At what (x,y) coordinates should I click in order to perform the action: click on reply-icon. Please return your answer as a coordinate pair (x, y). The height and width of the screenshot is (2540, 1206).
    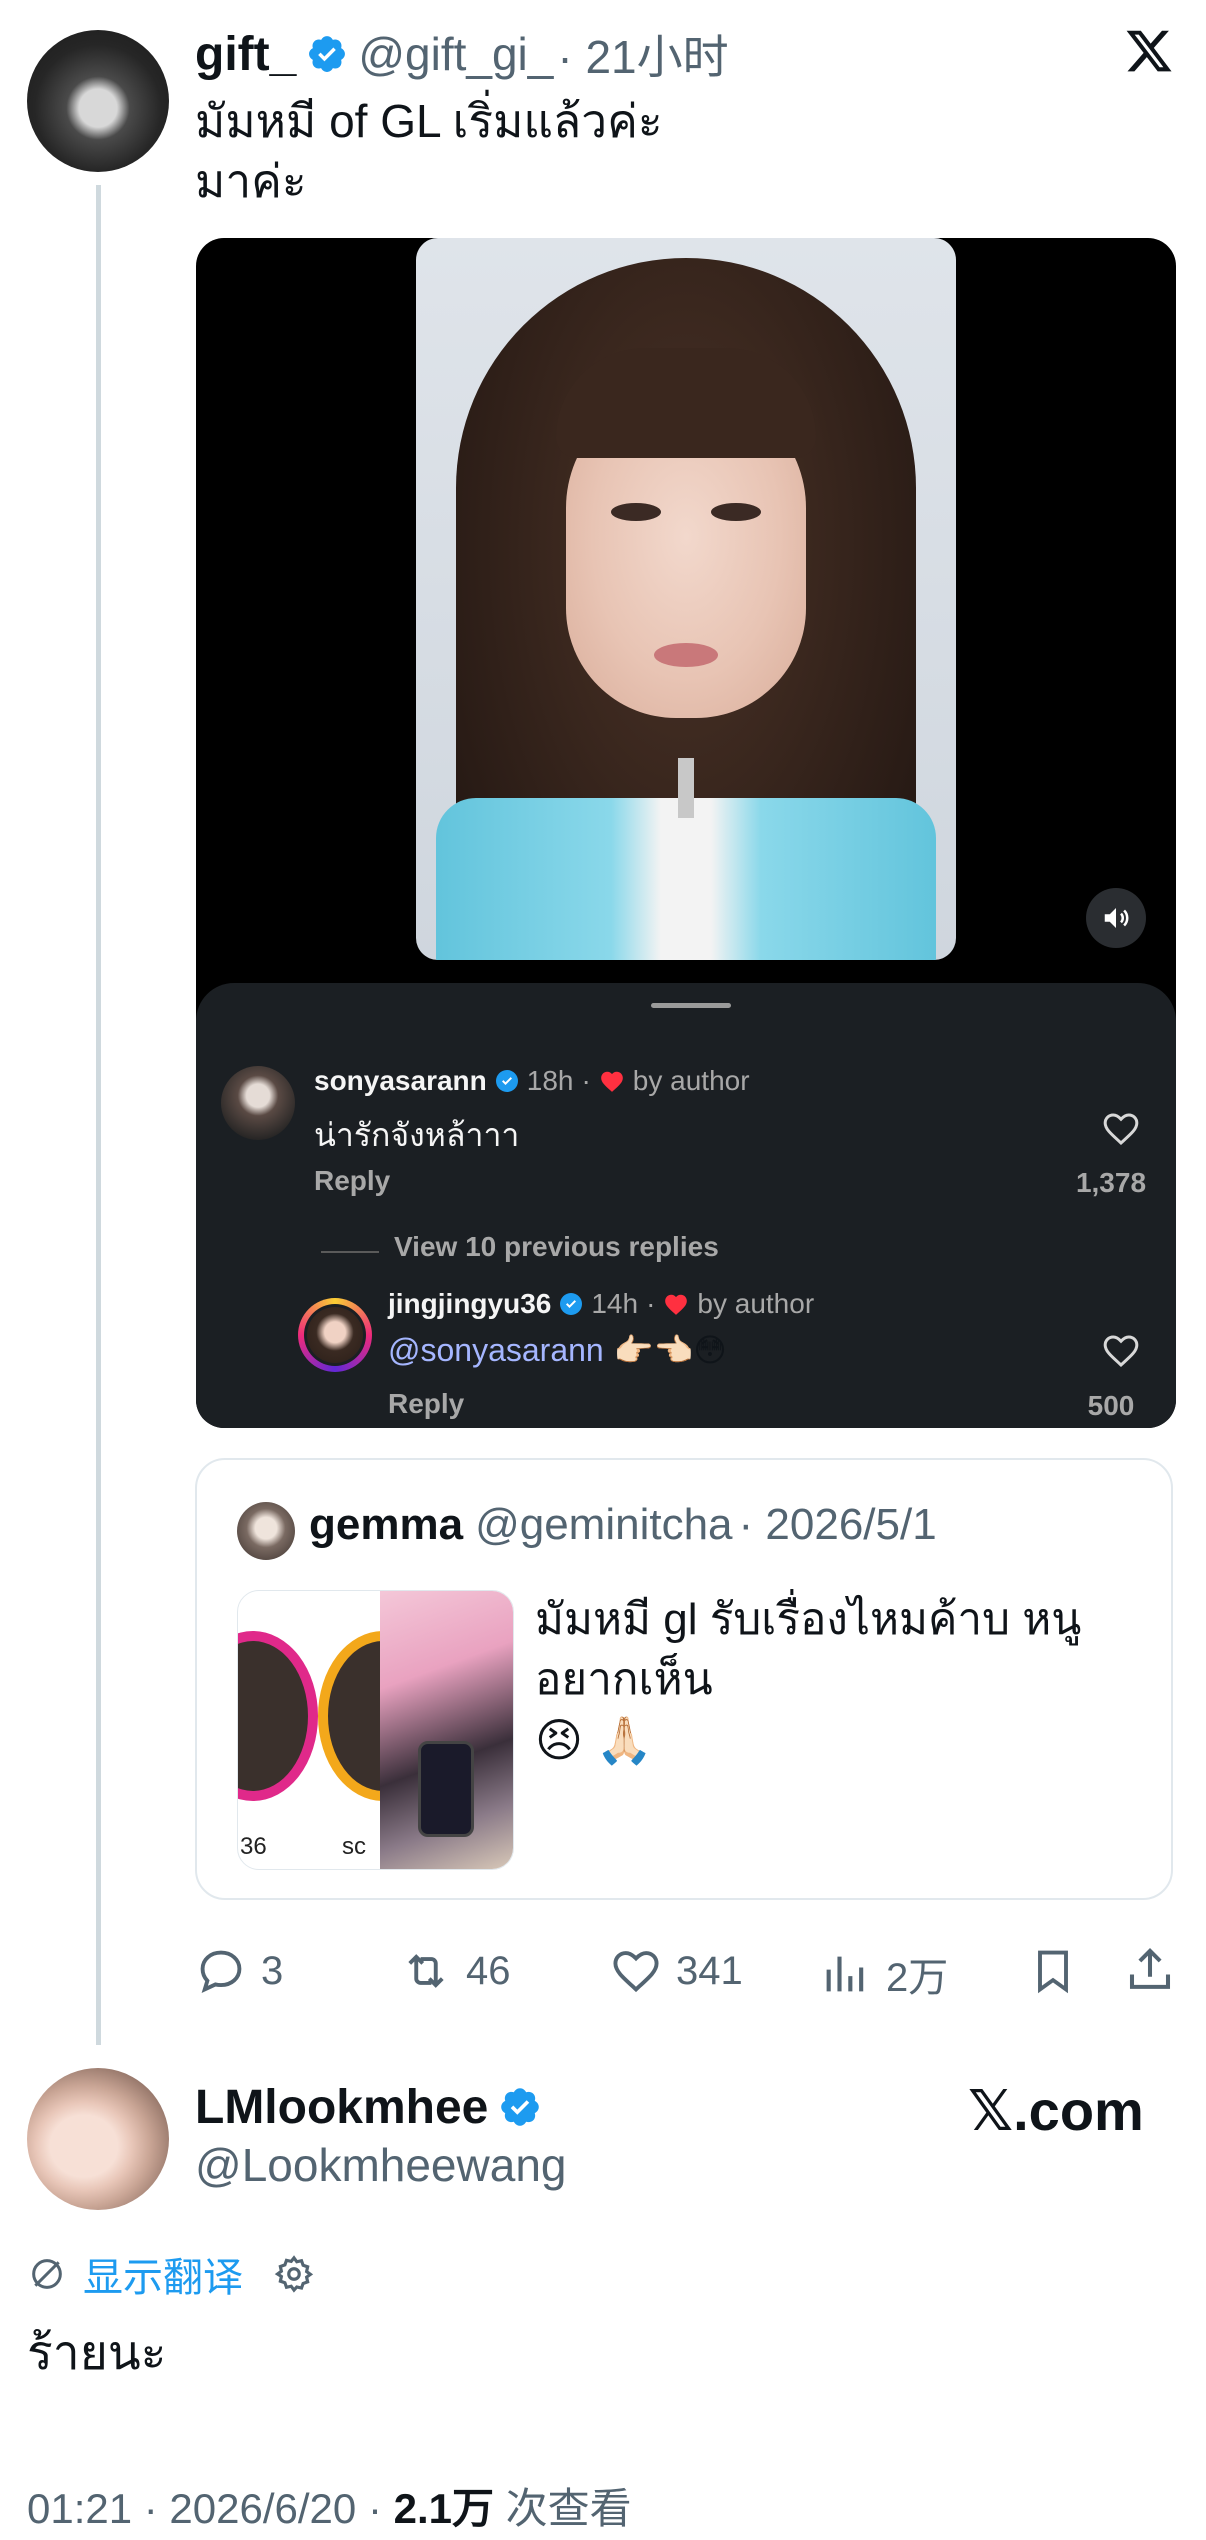
    Looking at the image, I should click on (221, 1972).